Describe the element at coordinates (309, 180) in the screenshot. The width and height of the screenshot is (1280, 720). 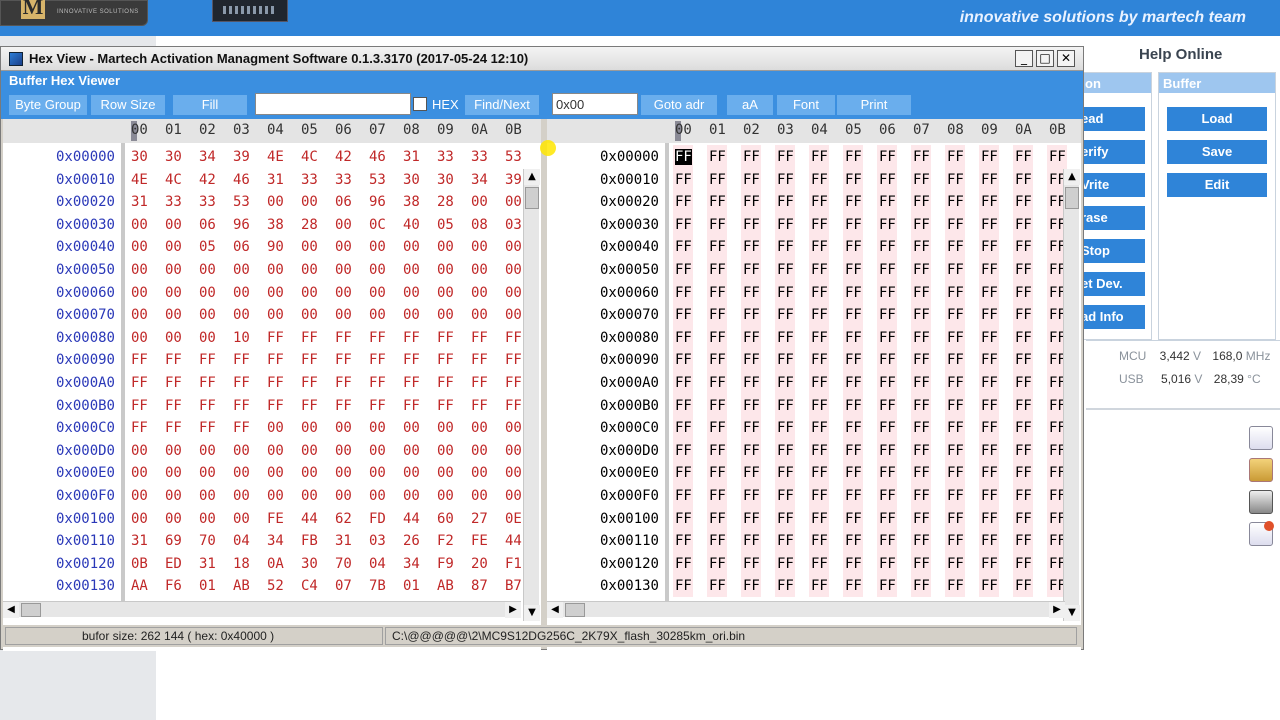
I see `hex-byte: 33` at that location.